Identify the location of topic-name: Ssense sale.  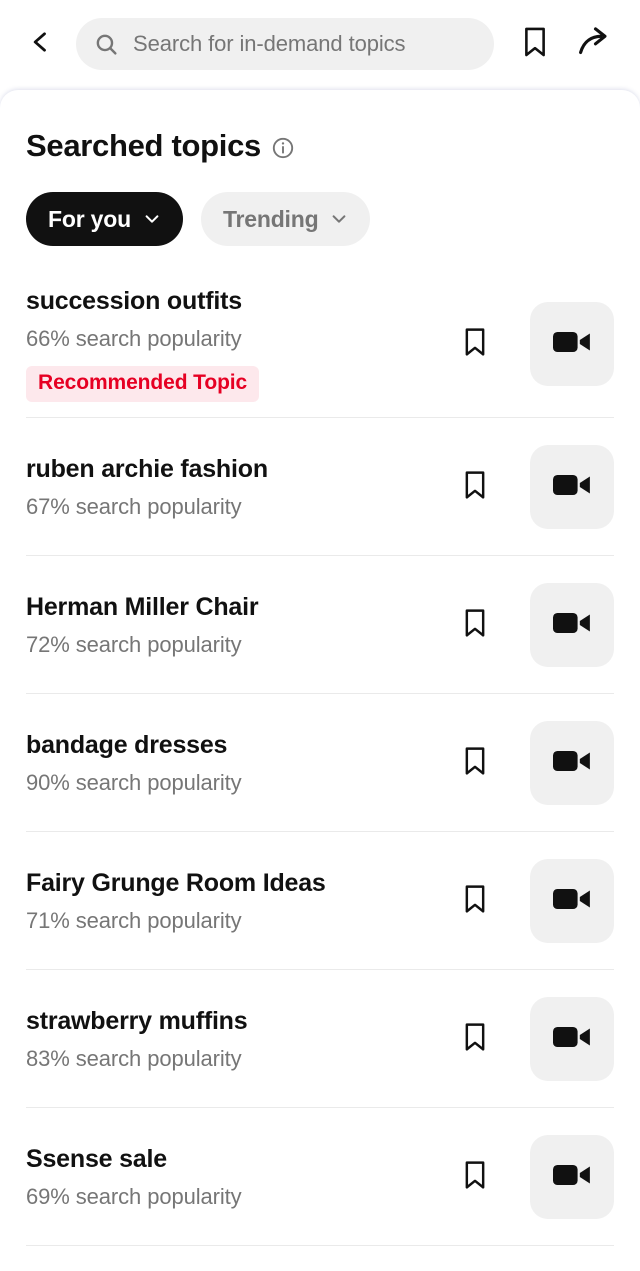
(96, 1159).